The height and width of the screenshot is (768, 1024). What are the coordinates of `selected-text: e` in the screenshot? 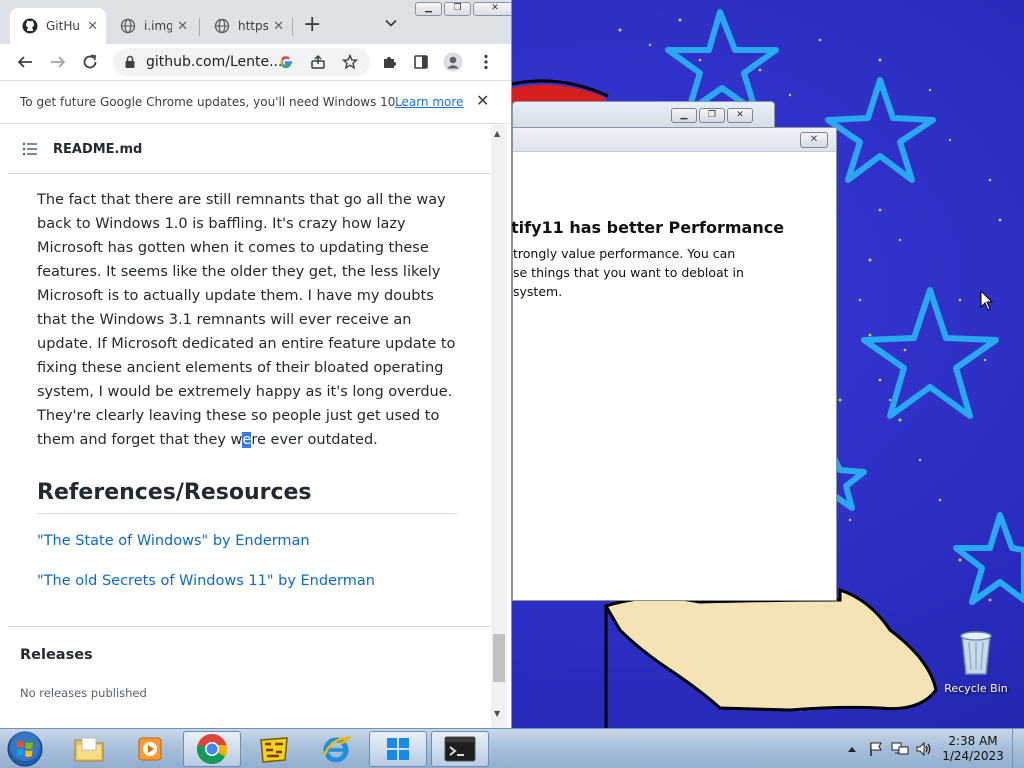 It's located at (247, 440).